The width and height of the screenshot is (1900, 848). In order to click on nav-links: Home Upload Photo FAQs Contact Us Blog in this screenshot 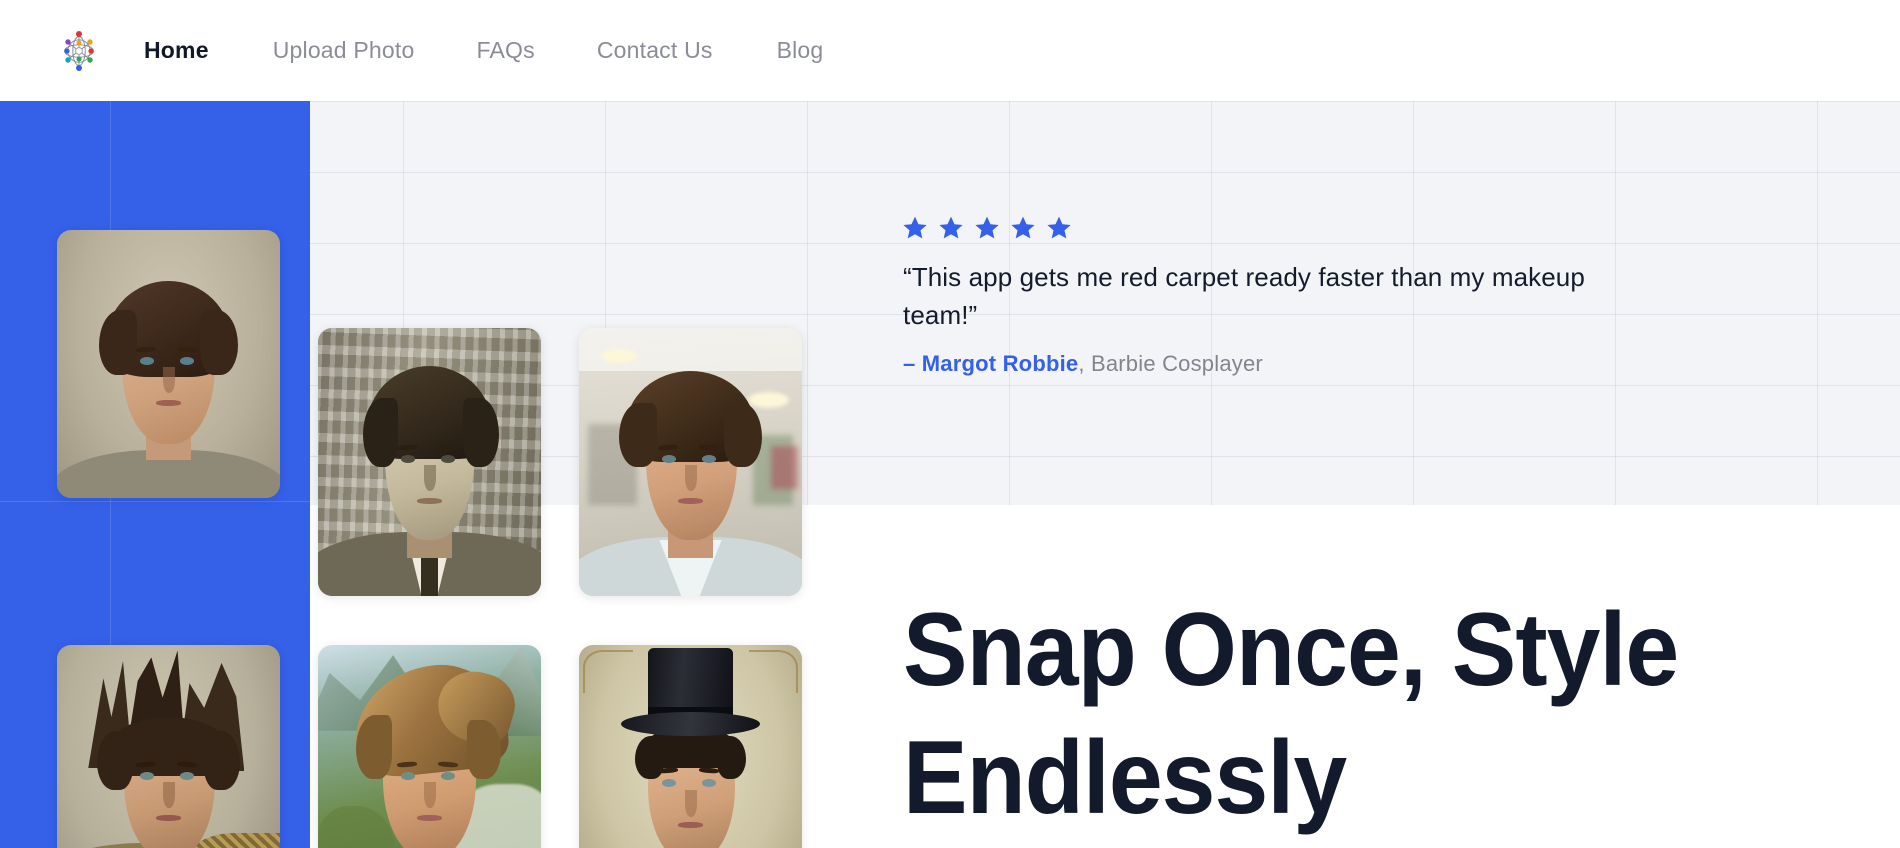, I will do `click(483, 50)`.